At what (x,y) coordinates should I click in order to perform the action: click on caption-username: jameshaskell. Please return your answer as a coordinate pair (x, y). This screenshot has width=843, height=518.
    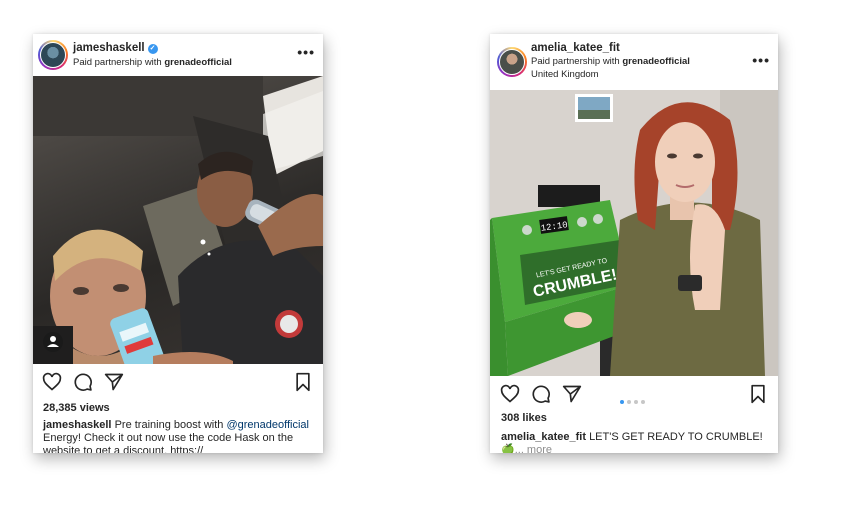
    Looking at the image, I should click on (77, 425).